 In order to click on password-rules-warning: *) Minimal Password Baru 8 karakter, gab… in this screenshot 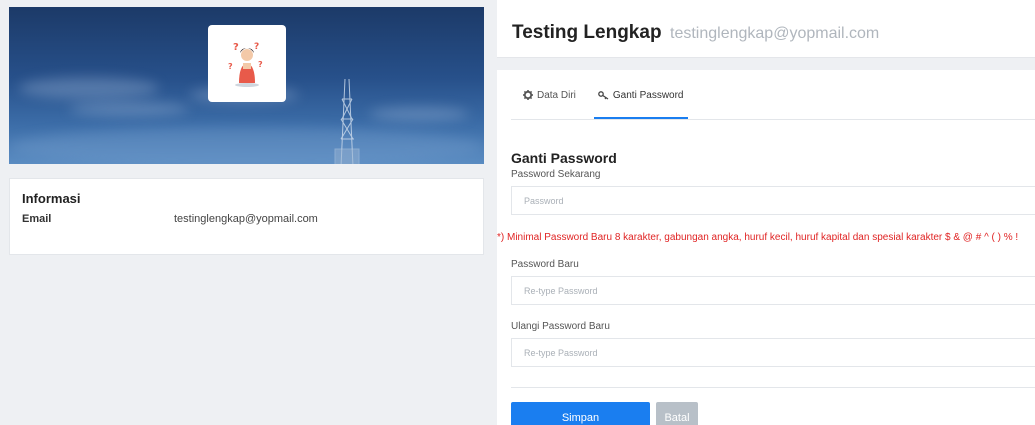, I will do `click(758, 237)`.